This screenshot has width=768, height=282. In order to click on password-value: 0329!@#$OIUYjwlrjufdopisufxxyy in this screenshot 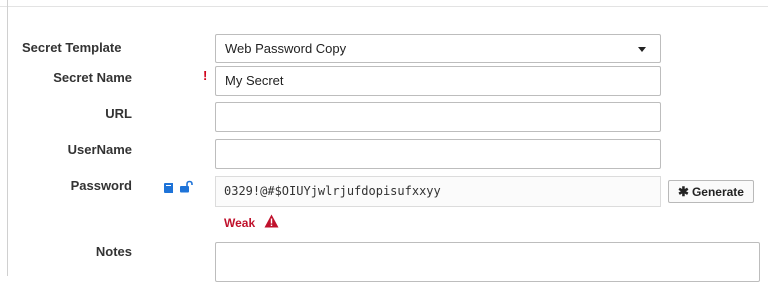, I will do `click(332, 191)`.